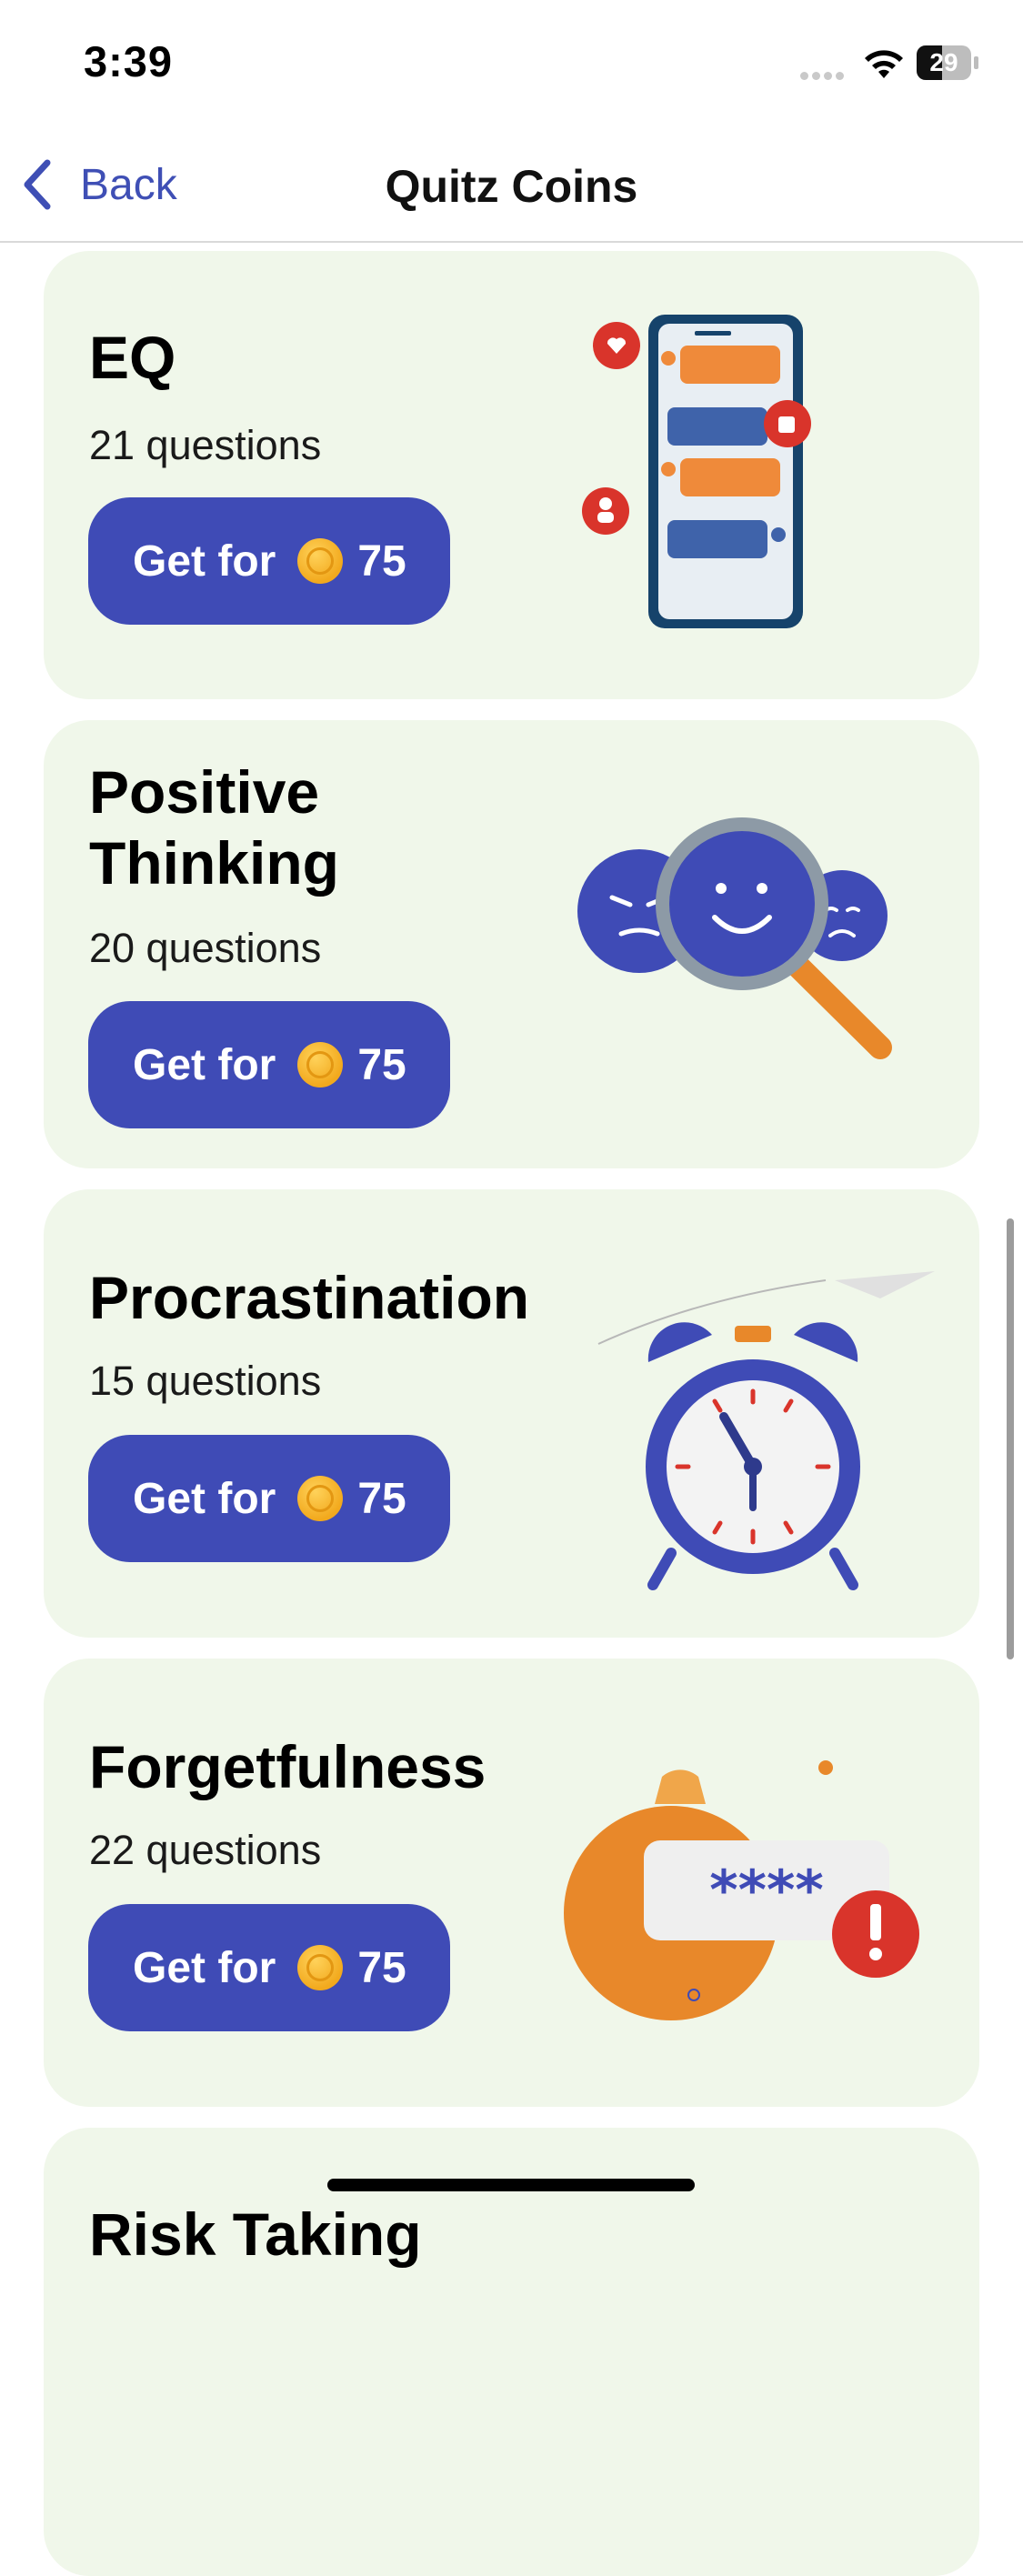 Image resolution: width=1023 pixels, height=2576 pixels. I want to click on card-title: EQ, so click(132, 357).